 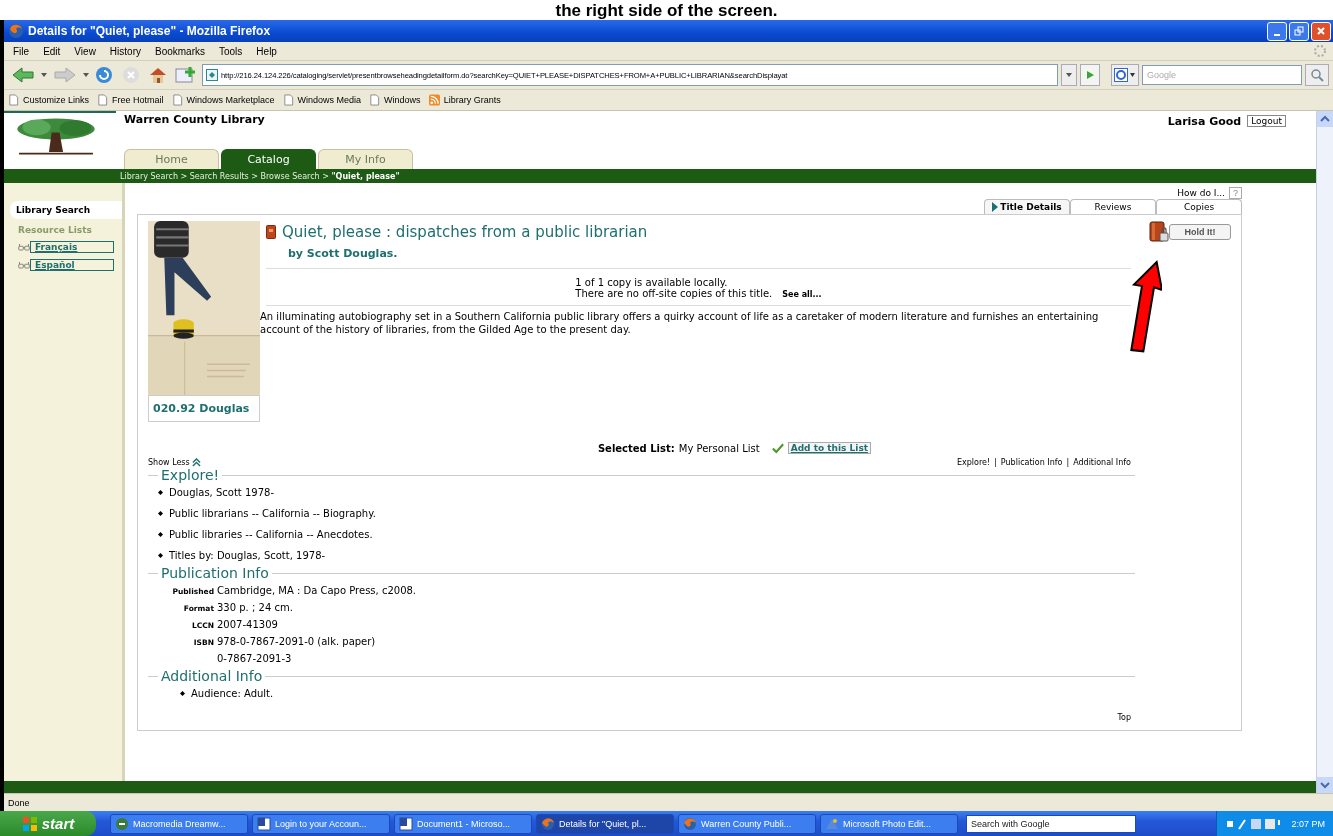 What do you see at coordinates (1325, 785) in the screenshot?
I see `scroll-down-icon` at bounding box center [1325, 785].